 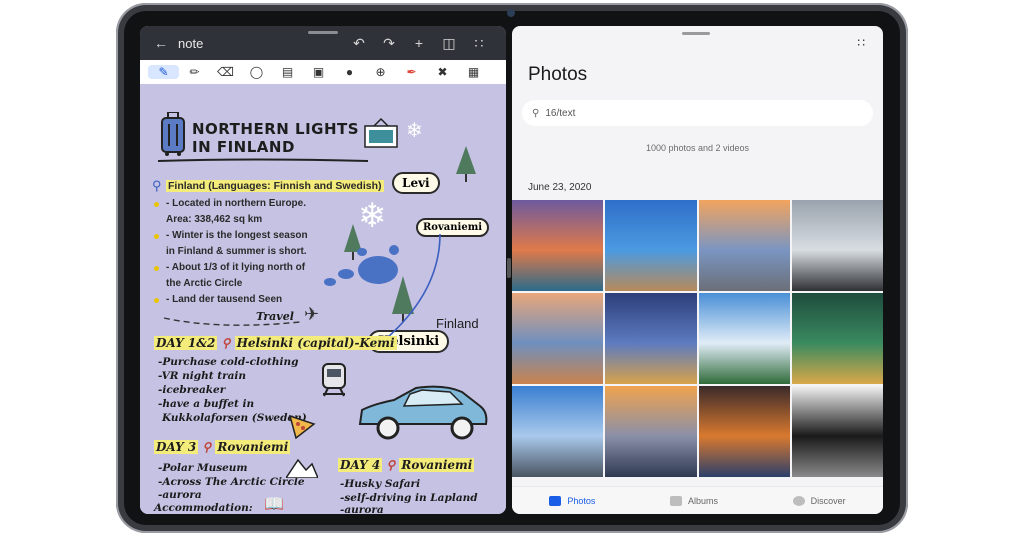 I want to click on front-camera, so click(x=511, y=13).